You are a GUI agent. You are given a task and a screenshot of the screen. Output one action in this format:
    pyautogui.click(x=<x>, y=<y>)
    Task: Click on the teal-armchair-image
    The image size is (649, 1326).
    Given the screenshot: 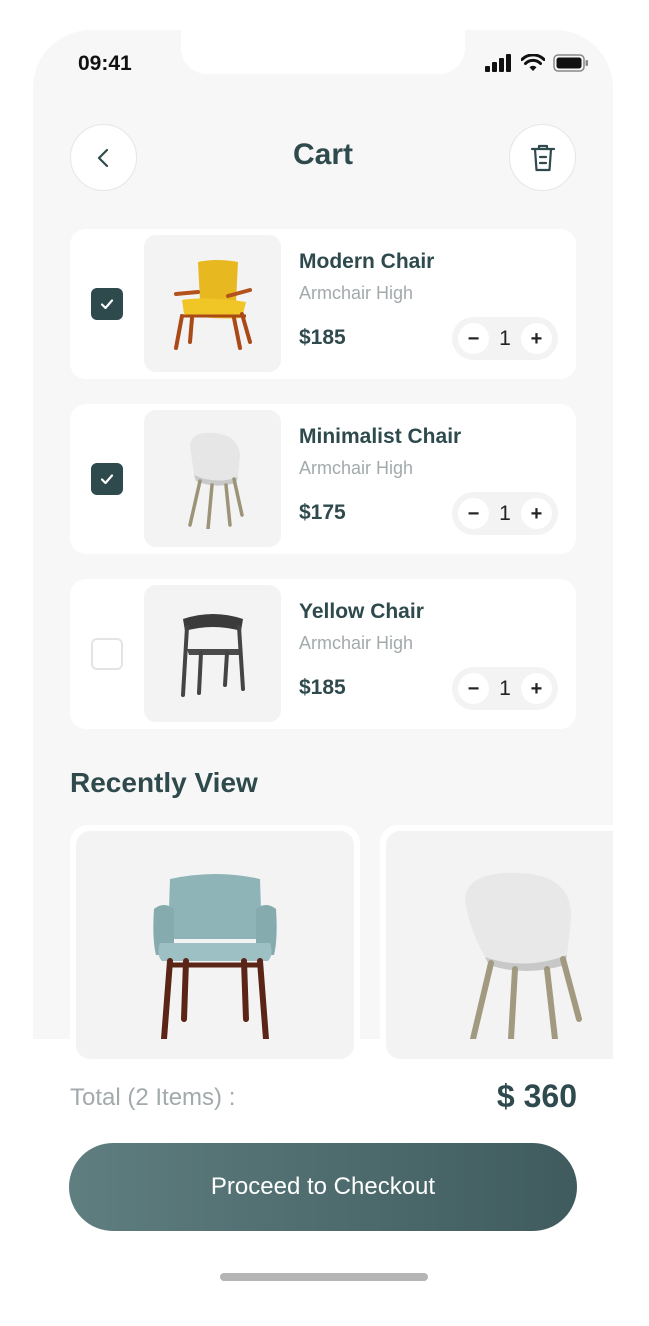 What is the action you would take?
    pyautogui.click(x=215, y=956)
    